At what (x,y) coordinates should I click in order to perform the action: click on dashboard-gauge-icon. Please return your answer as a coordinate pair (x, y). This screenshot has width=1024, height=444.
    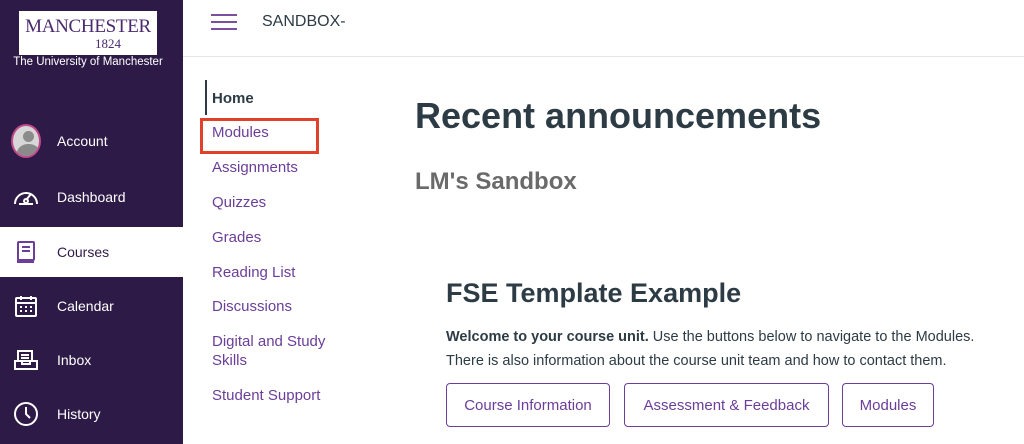
    Looking at the image, I should click on (26, 197).